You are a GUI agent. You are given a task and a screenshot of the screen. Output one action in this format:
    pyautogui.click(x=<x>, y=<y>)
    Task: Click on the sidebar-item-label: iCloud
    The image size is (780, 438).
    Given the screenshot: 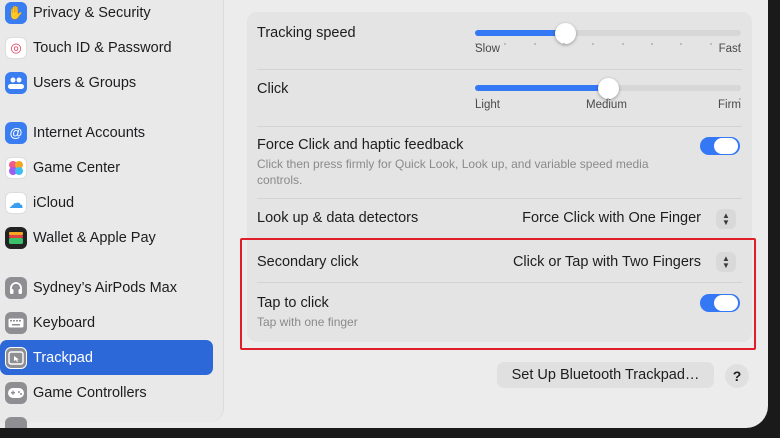 What is the action you would take?
    pyautogui.click(x=54, y=202)
    